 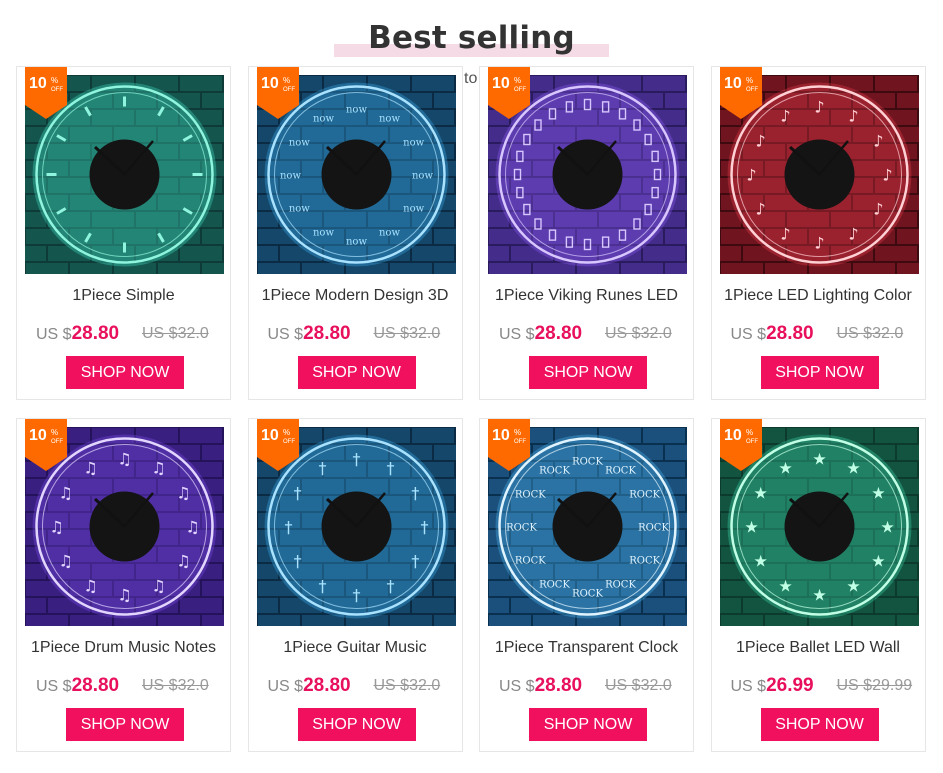 I want to click on product-name: 1Piece Viking Runes LED, so click(x=586, y=296).